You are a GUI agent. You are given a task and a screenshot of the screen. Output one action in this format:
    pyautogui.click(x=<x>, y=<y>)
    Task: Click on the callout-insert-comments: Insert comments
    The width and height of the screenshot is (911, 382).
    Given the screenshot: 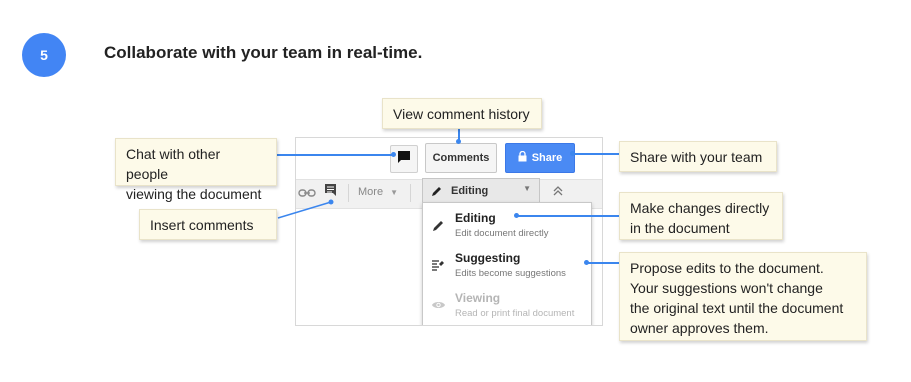 What is the action you would take?
    pyautogui.click(x=208, y=224)
    